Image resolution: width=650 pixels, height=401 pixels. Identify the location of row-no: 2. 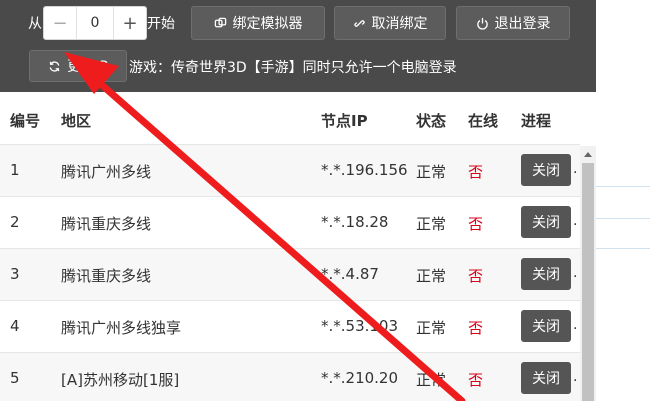
(15, 222).